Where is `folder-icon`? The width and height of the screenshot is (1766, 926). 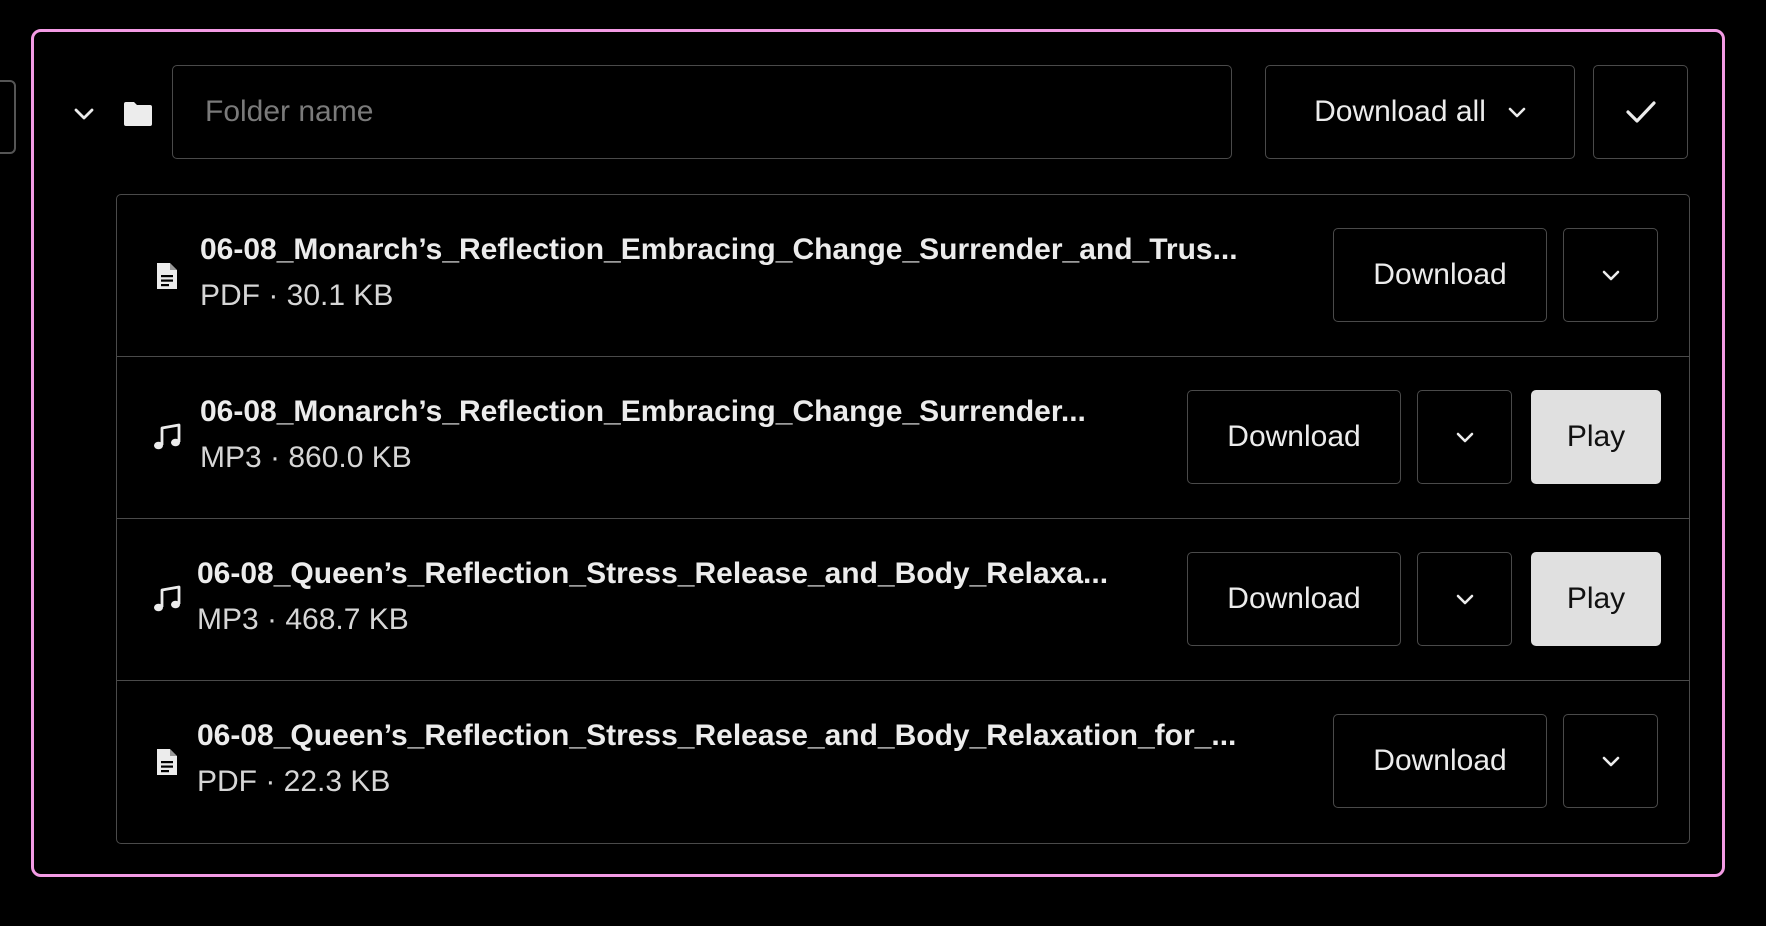 folder-icon is located at coordinates (138, 114).